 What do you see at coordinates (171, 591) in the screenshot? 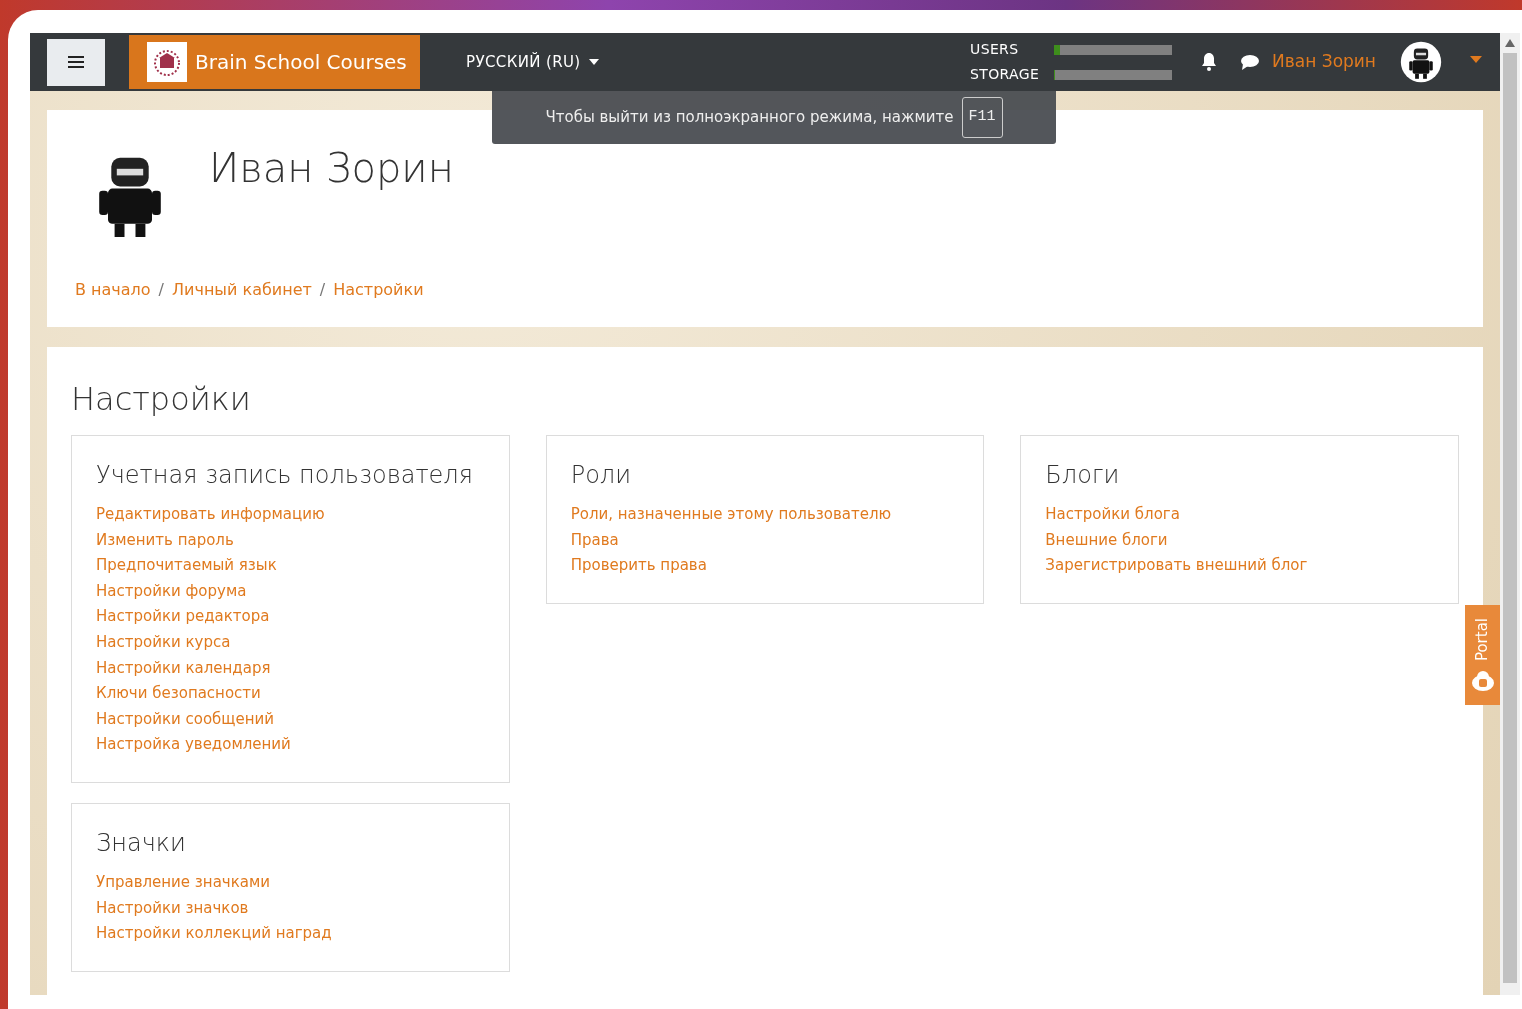
I see `settings-link: Настройки форума` at bounding box center [171, 591].